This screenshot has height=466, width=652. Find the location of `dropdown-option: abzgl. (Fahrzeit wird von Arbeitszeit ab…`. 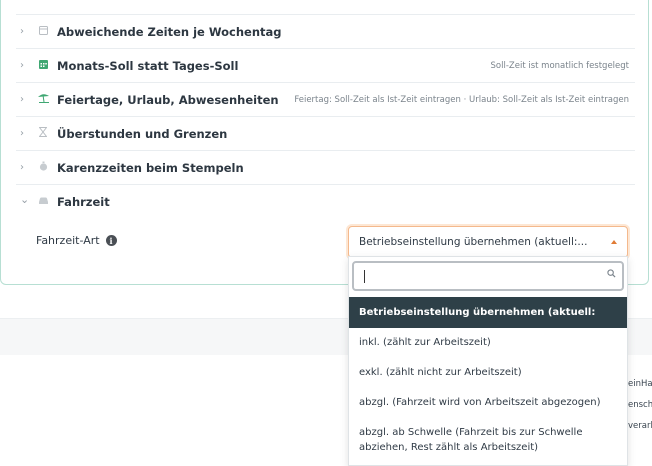

dropdown-option: abzgl. (Fahrzeit wird von Arbeitszeit ab… is located at coordinates (488, 403).